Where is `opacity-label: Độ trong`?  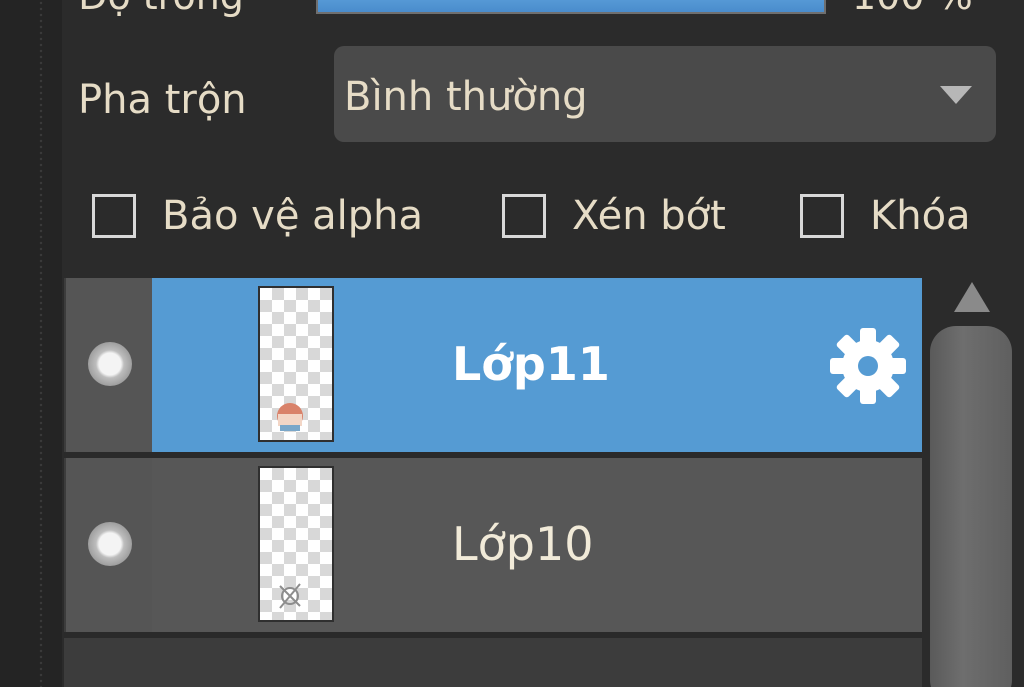 opacity-label: Độ trong is located at coordinates (161, 9).